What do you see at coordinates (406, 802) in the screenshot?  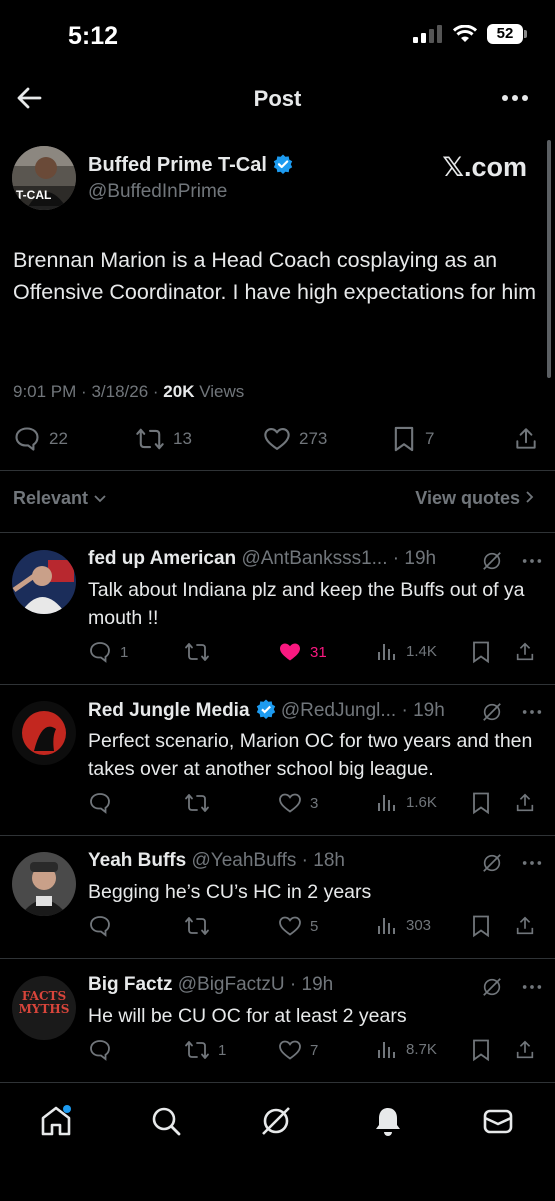 I see `views-button: 1.6K` at bounding box center [406, 802].